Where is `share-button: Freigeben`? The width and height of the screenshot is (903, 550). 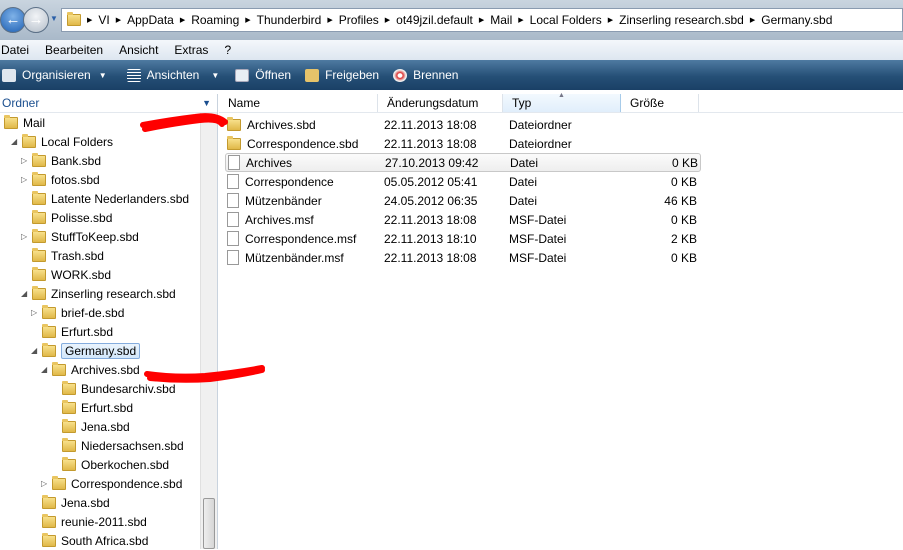
share-button: Freigeben is located at coordinates (342, 75).